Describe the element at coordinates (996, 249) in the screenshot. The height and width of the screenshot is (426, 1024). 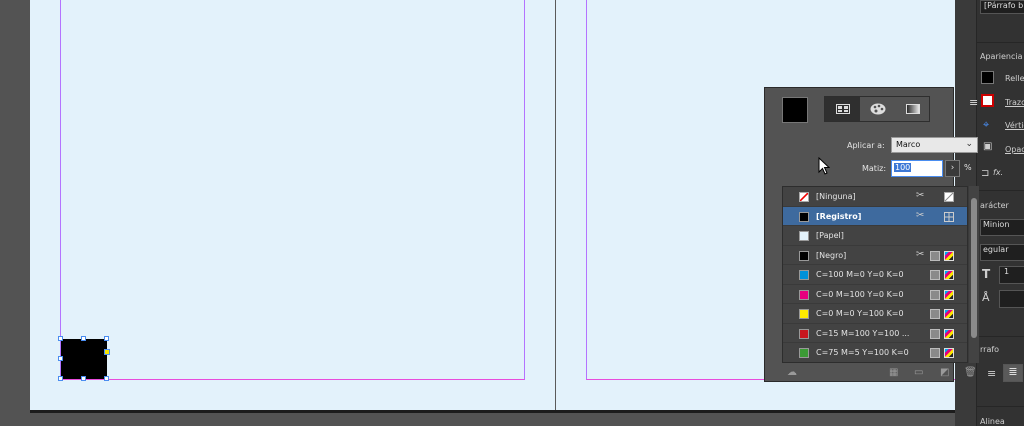
I see `font-style-value: egular` at that location.